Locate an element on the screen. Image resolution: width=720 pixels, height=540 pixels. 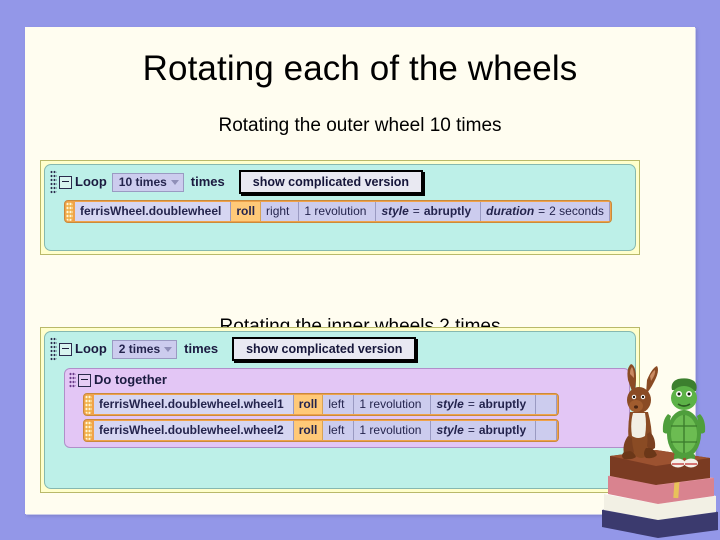
loop-count-value: 10 times is located at coordinates (142, 181).